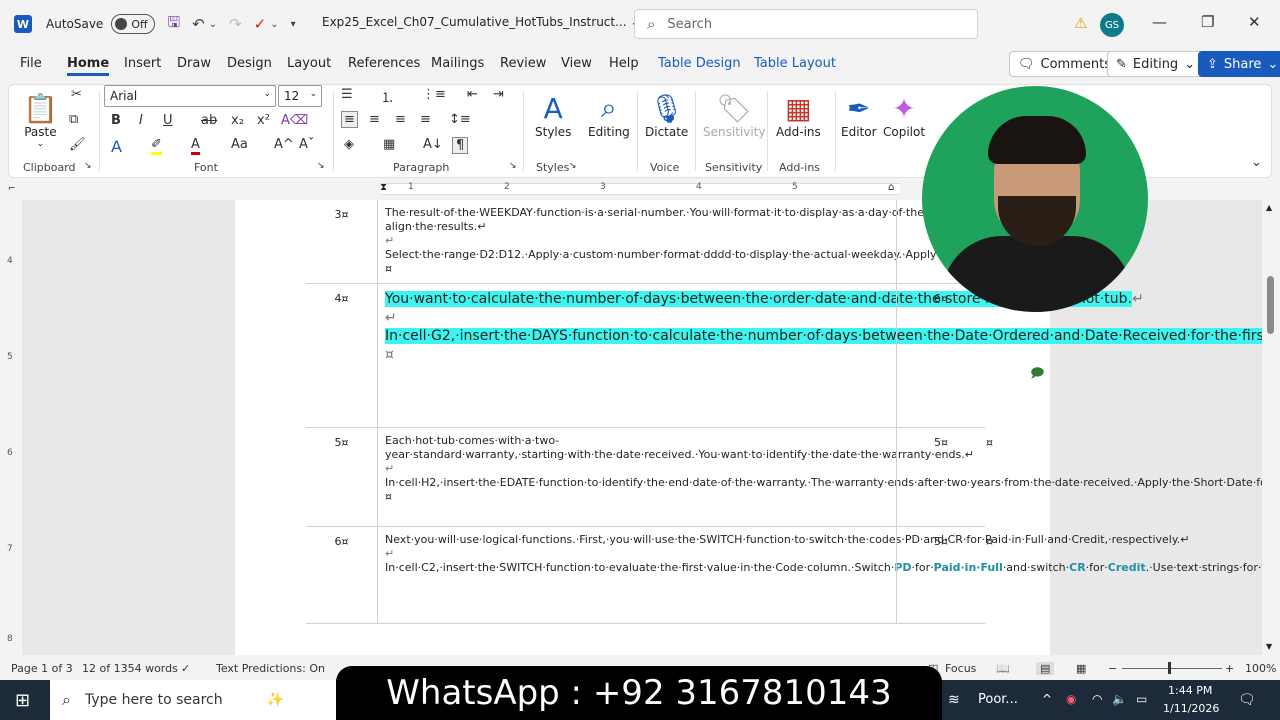 Image resolution: width=1280 pixels, height=720 pixels. Describe the element at coordinates (190, 96) in the screenshot. I see `font-name-select: Arial ⌄` at that location.